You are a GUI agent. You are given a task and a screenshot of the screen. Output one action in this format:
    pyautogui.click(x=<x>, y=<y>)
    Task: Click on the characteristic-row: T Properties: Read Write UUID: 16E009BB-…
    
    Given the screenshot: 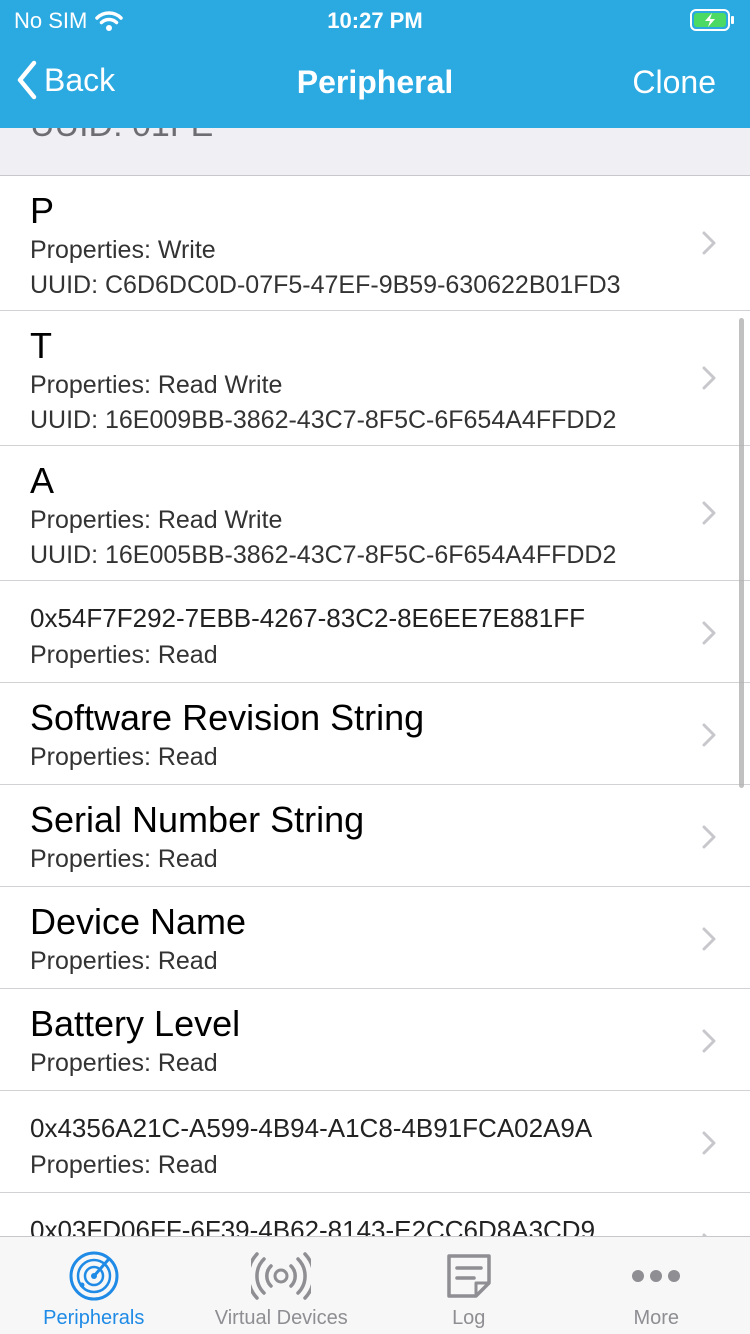 What is the action you would take?
    pyautogui.click(x=375, y=378)
    